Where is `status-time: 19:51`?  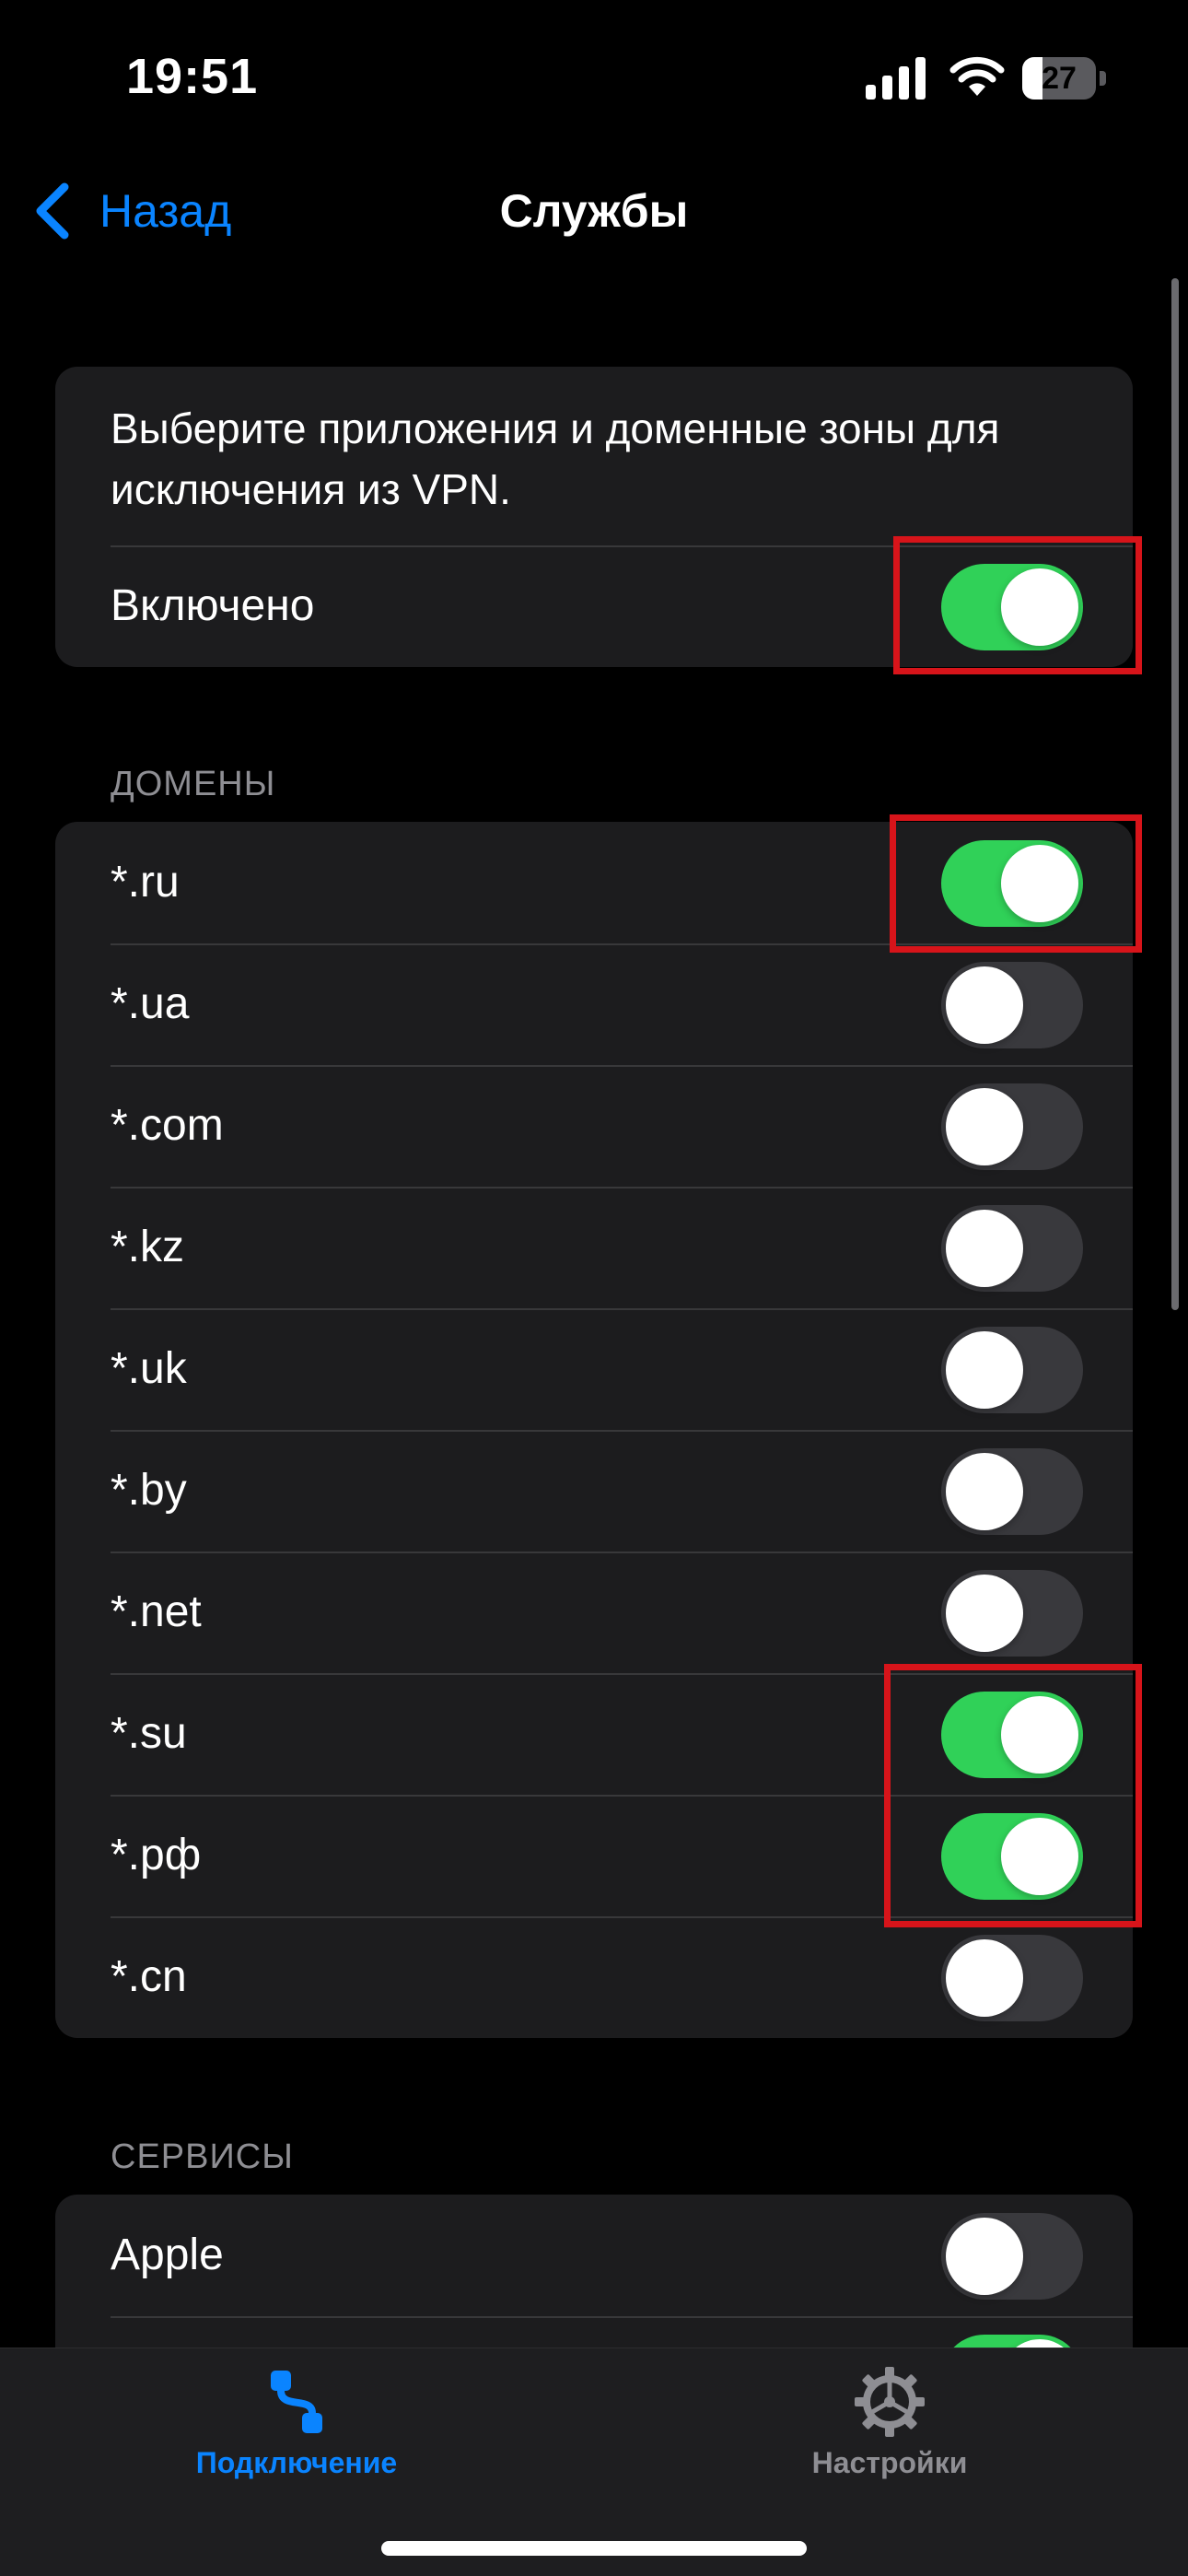 status-time: 19:51 is located at coordinates (192, 76).